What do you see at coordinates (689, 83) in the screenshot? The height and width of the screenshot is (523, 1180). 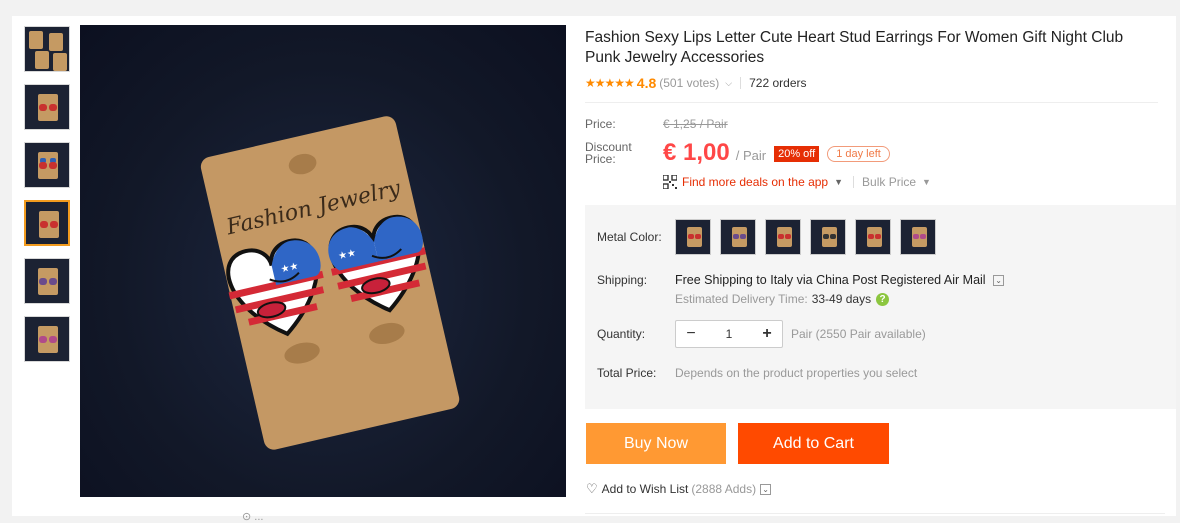 I see `votes-count: (501 votes)` at bounding box center [689, 83].